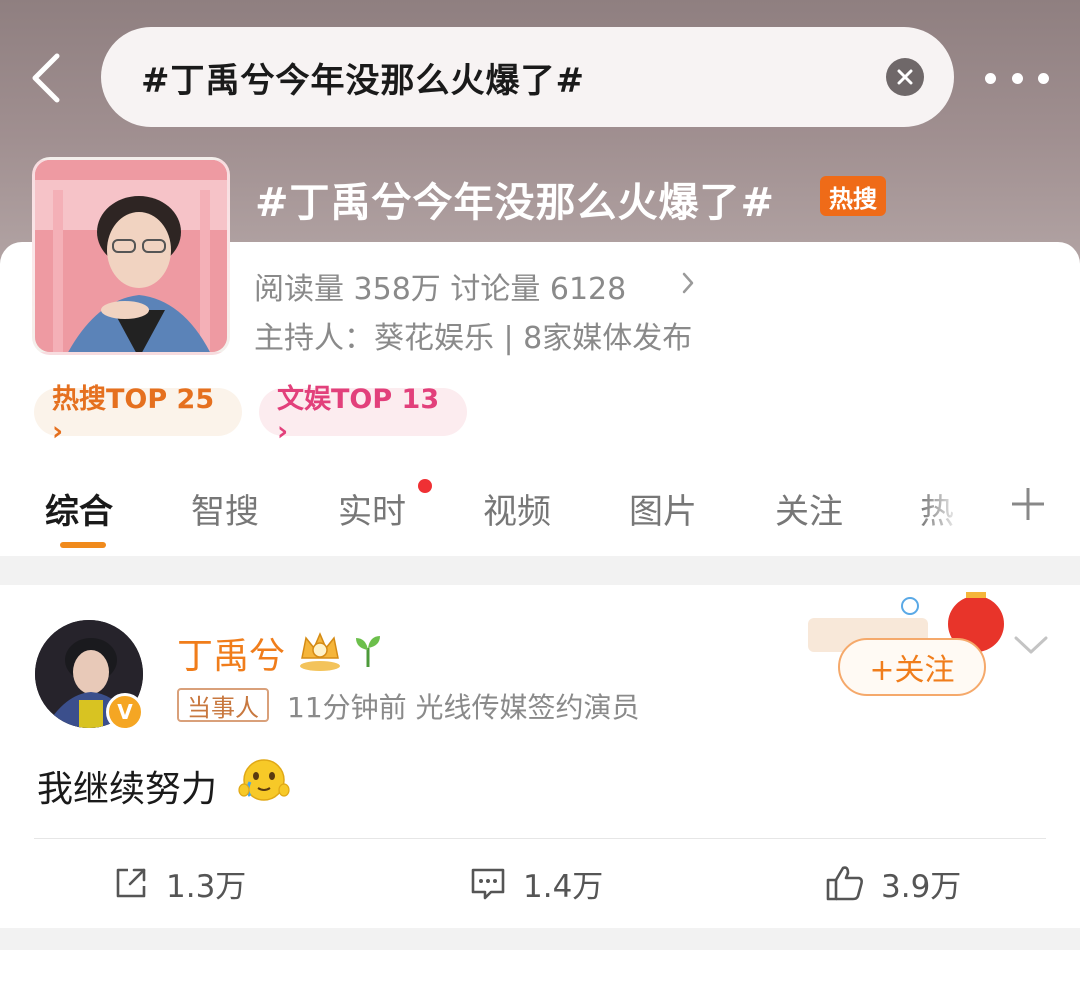  I want to click on tab-realtime: 实时, so click(372, 508).